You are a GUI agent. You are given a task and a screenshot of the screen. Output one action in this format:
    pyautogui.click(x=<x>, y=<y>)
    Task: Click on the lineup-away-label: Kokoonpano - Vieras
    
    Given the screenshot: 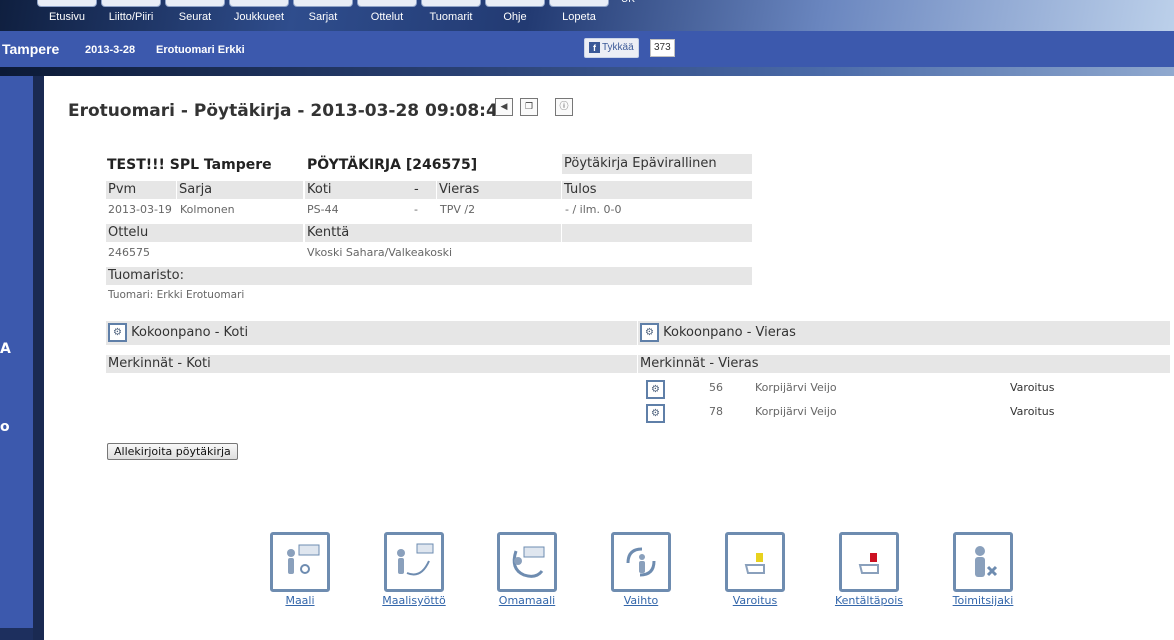 What is the action you would take?
    pyautogui.click(x=729, y=332)
    